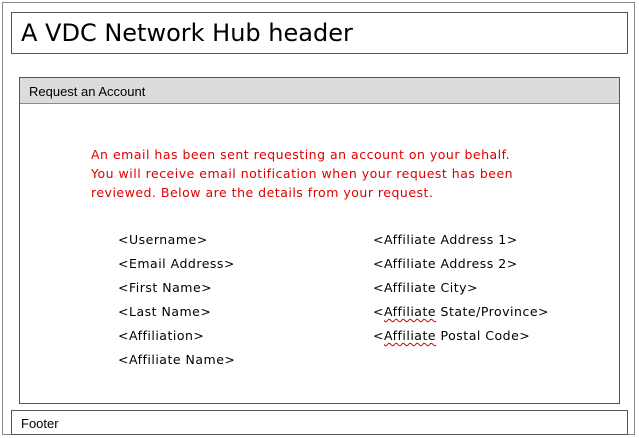 This screenshot has width=639, height=438. Describe the element at coordinates (176, 263) in the screenshot. I see `field-email-address: <Email Address>` at that location.